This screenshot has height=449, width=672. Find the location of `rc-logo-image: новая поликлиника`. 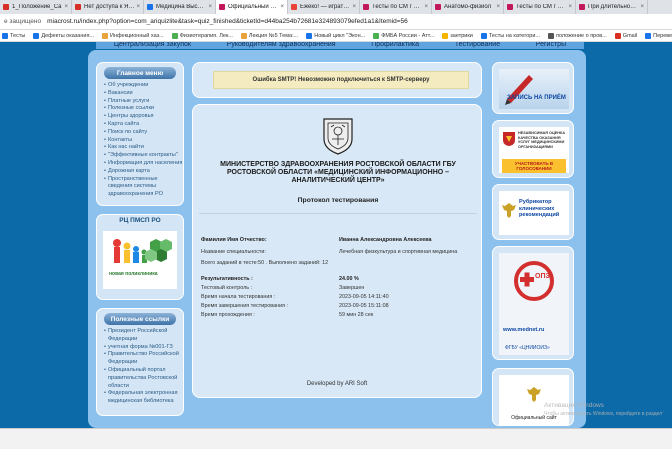

rc-logo-image: новая поликлиника is located at coordinates (140, 260).